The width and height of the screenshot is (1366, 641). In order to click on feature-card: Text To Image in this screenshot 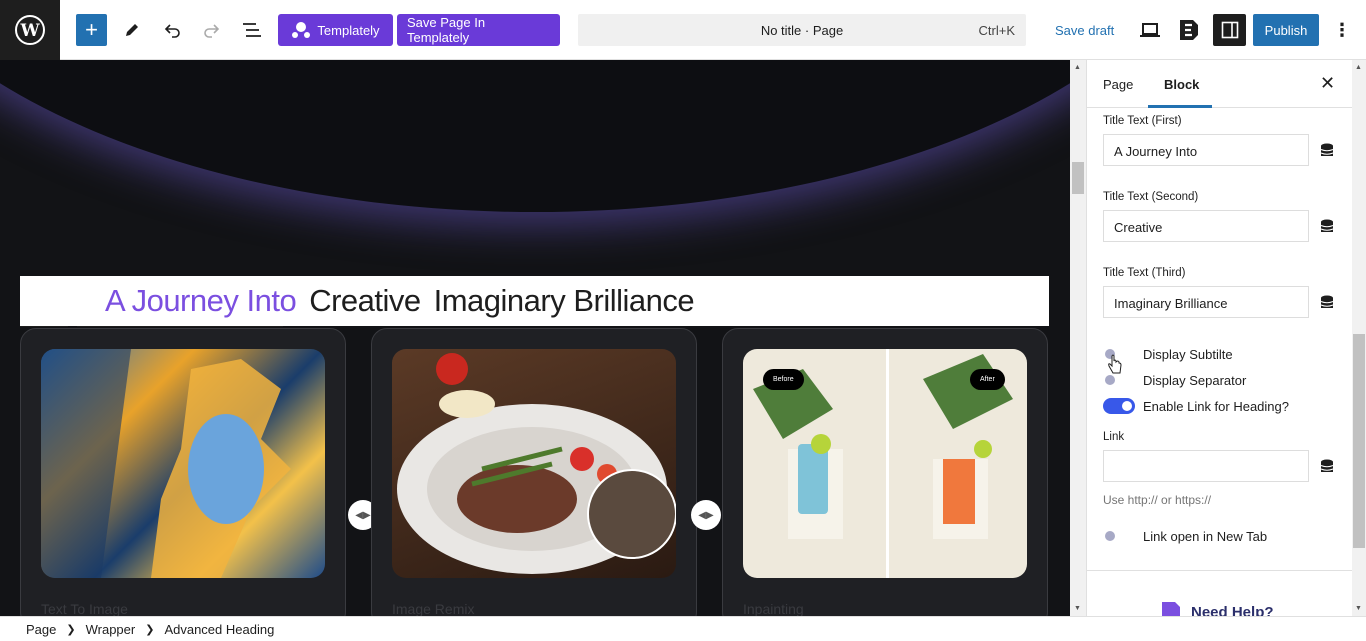, I will do `click(183, 472)`.